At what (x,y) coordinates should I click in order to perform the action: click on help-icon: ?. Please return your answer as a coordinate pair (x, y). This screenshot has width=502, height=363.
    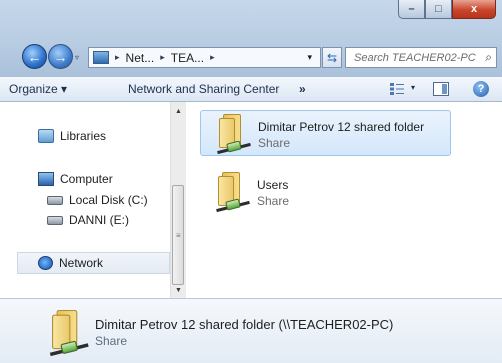
    Looking at the image, I should click on (481, 89).